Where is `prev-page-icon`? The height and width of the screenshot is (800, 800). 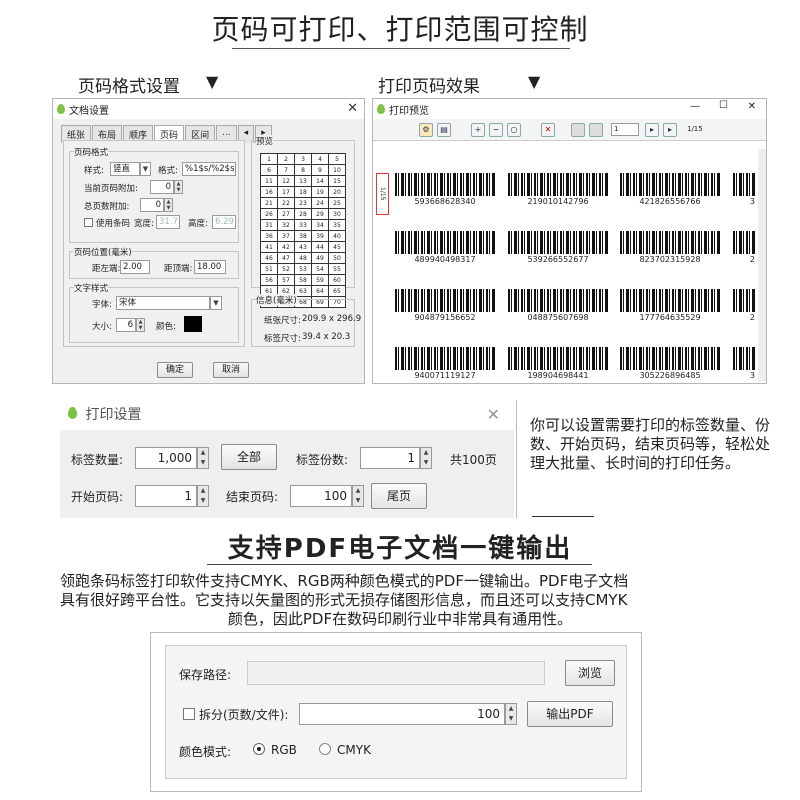
prev-page-icon is located at coordinates (596, 130).